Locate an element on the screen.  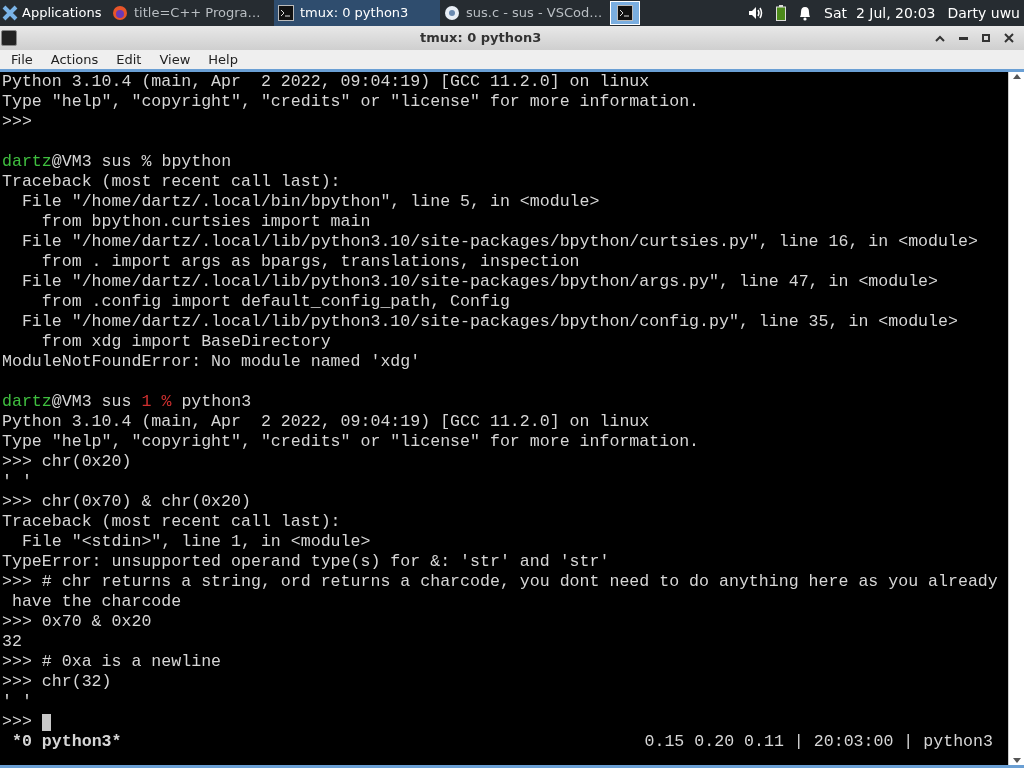
close-icon is located at coordinates (1009, 38).